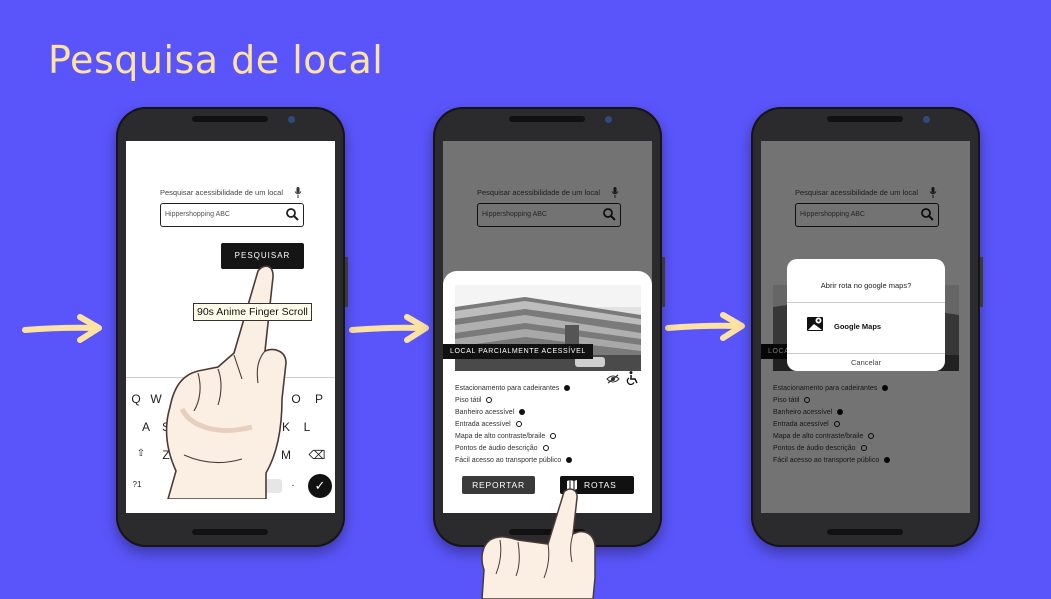 This screenshot has width=1051, height=599. Describe the element at coordinates (613, 379) in the screenshot. I see `eye-off-icon` at that location.